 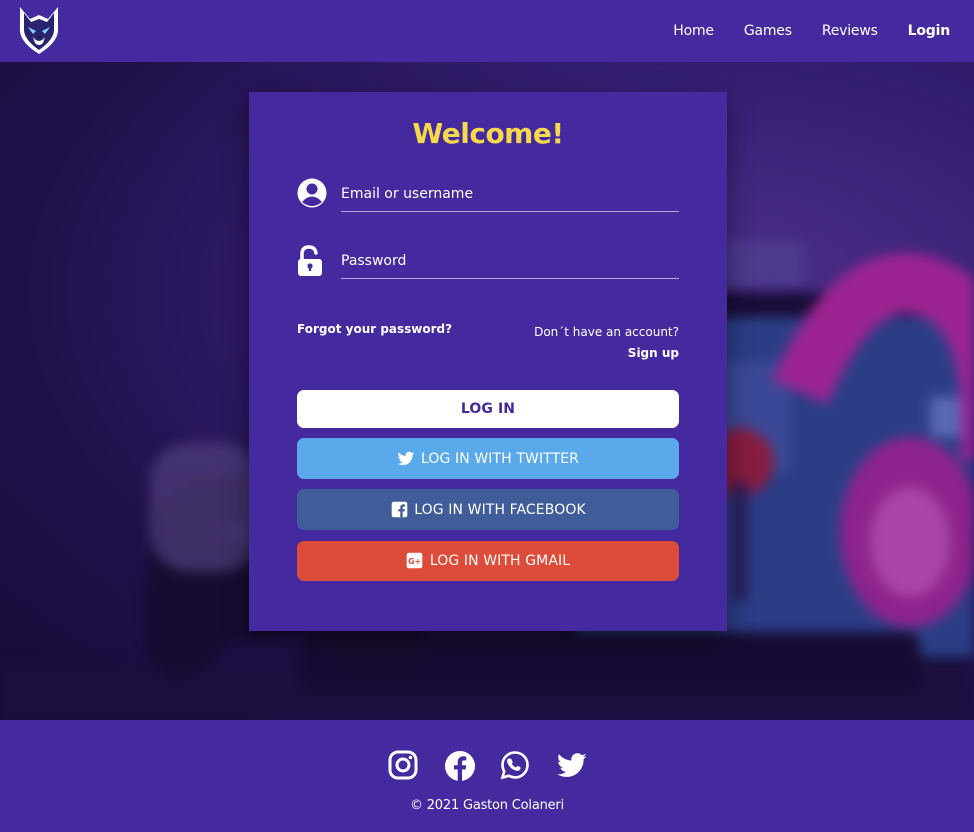 I want to click on welcome-title: Welcome!, so click(x=488, y=133).